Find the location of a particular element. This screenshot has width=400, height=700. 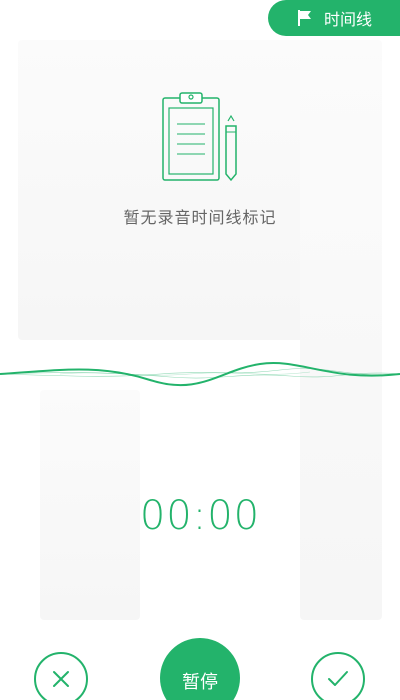

flag-icon is located at coordinates (304, 18).